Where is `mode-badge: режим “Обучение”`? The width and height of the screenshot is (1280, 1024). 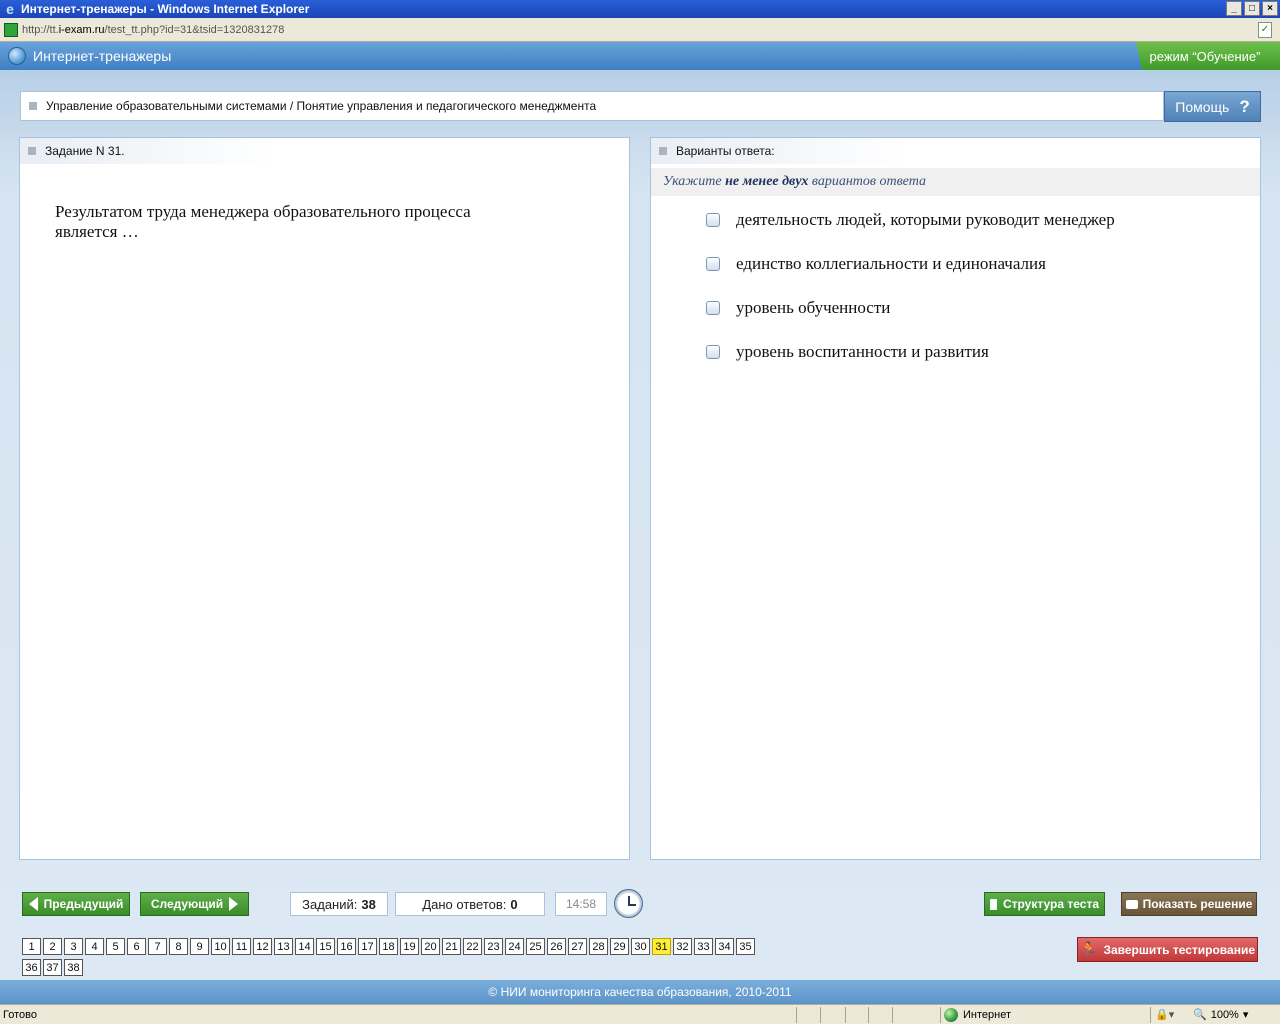
mode-badge: режим “Обучение” is located at coordinates (1208, 56).